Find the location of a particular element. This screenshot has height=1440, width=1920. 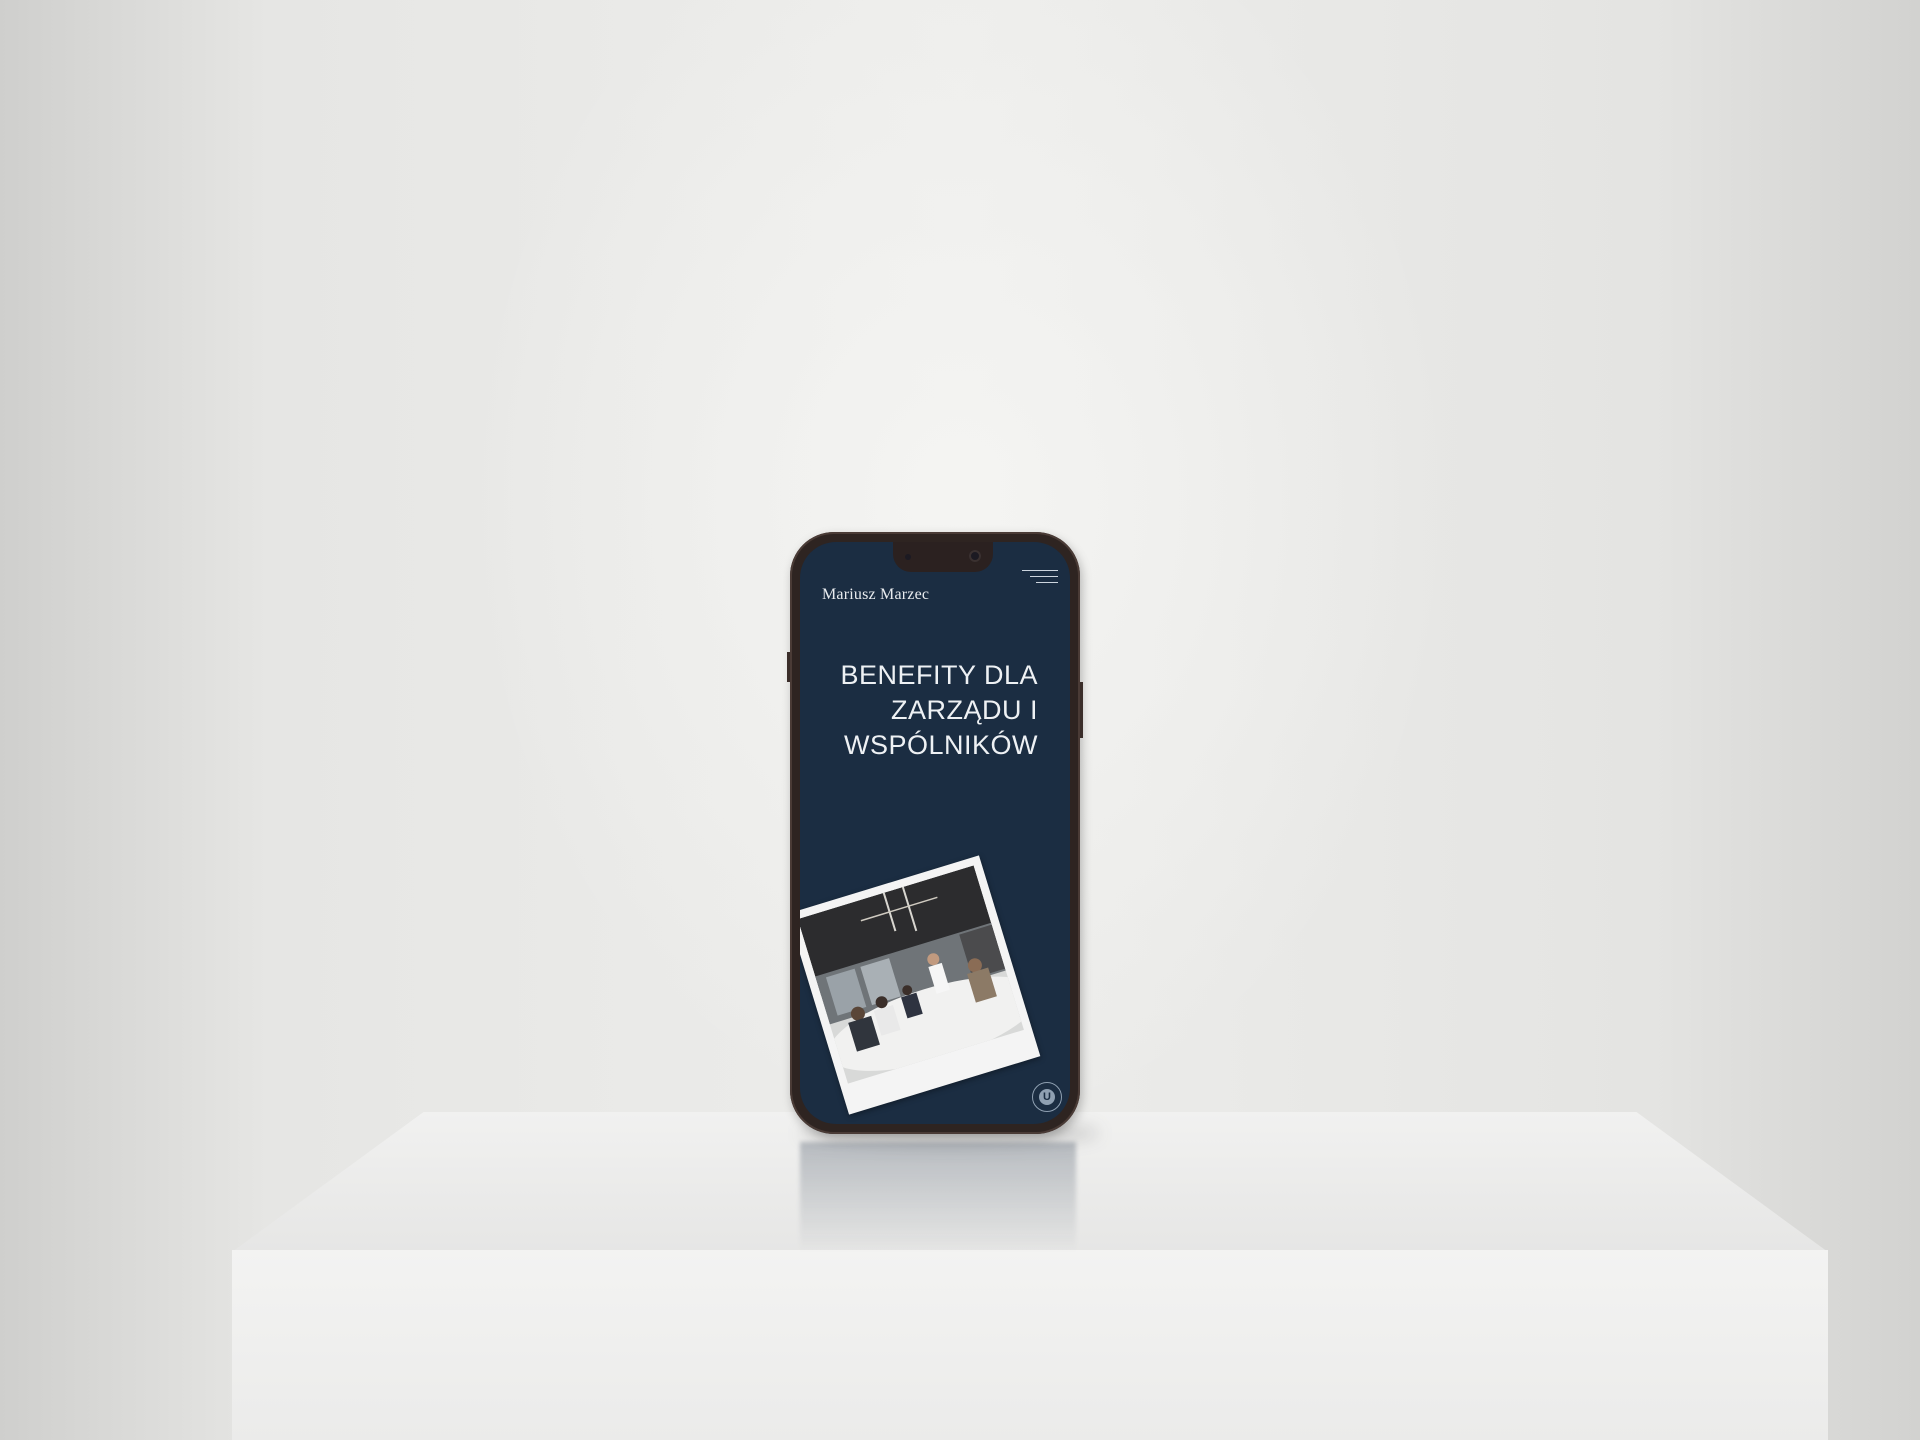

hero-title-line-1: BENEFITY DLA is located at coordinates (939, 675).